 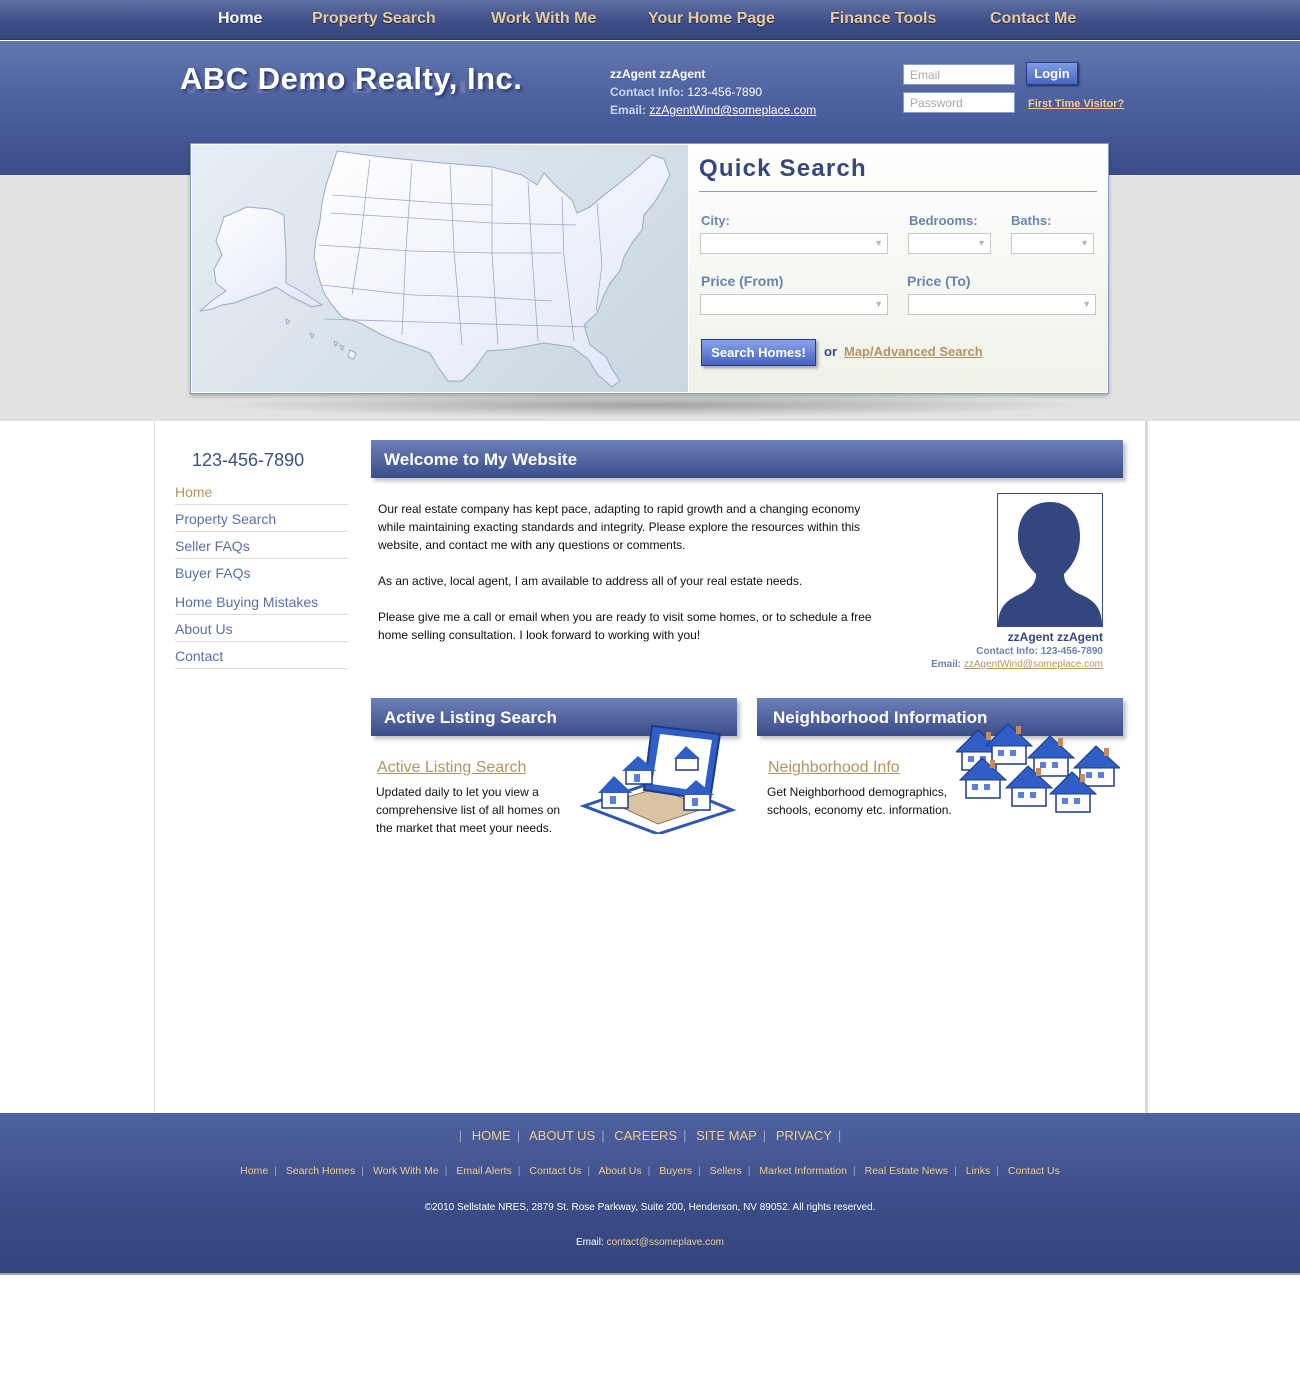 I want to click on active-listing-link: Active Listing Search, so click(x=451, y=768).